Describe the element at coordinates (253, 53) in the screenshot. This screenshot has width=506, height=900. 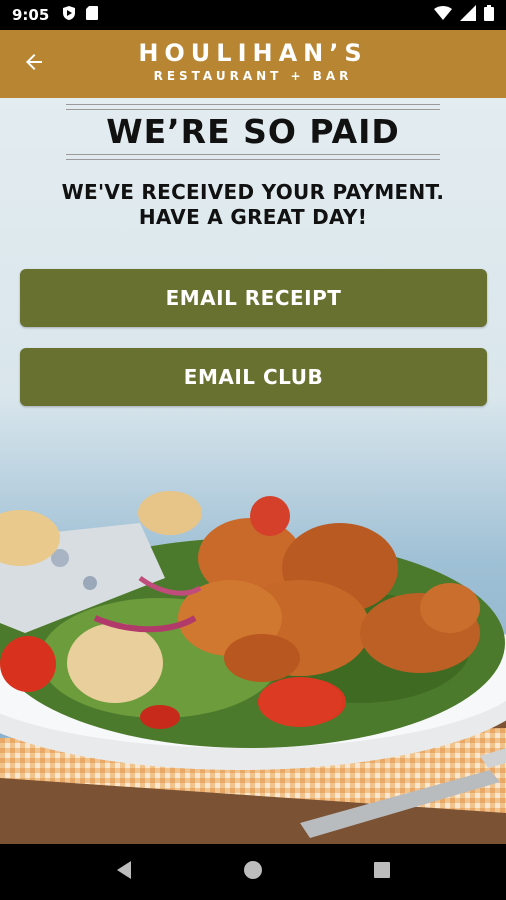
I see `brand-name: HOULIHAN’S` at that location.